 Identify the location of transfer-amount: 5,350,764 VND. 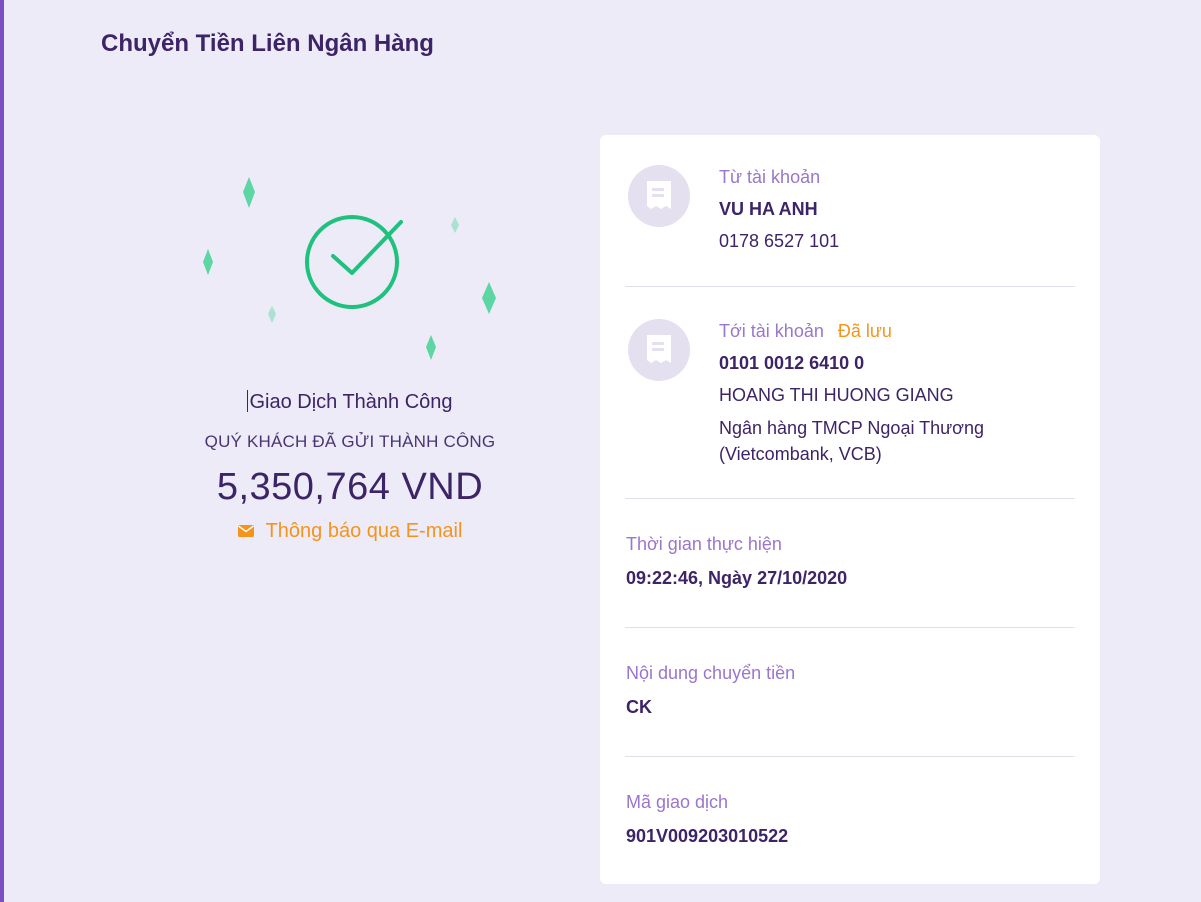
(350, 487).